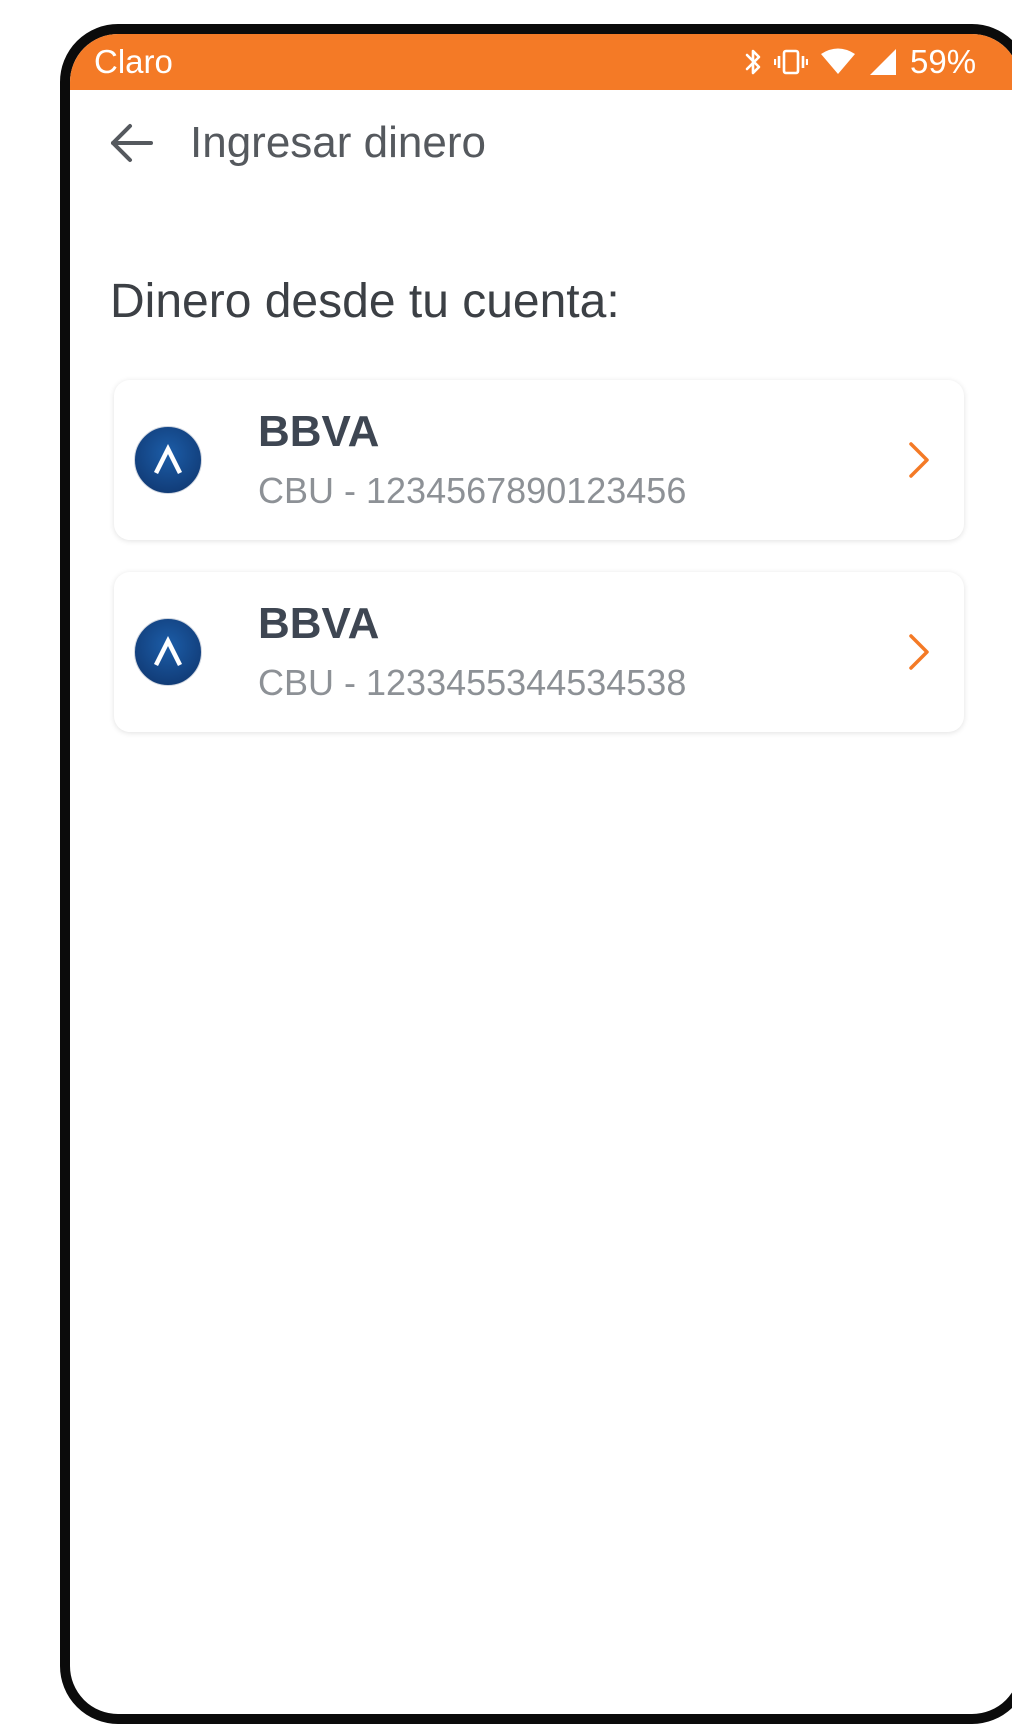  I want to click on back-button, so click(131, 143).